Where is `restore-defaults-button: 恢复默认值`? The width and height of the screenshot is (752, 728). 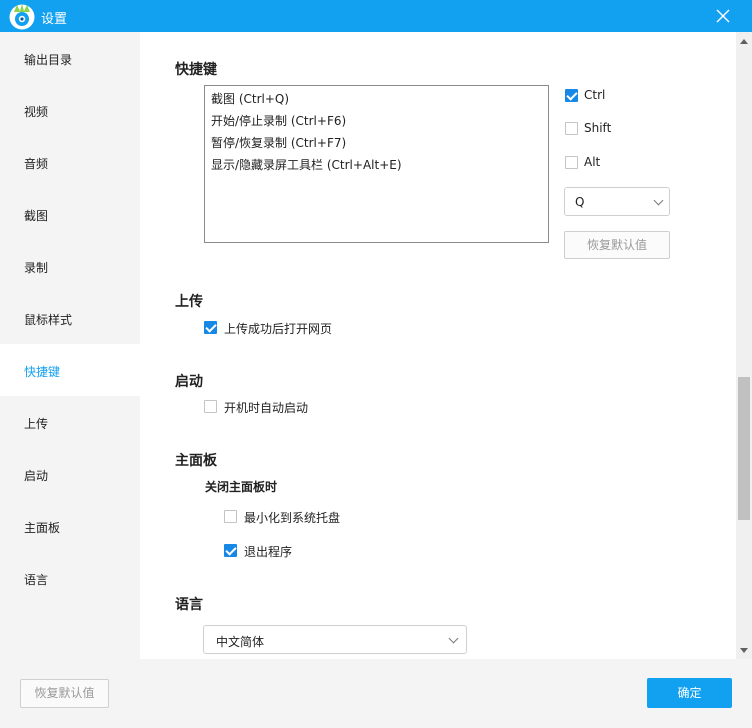 restore-defaults-button: 恢复默认值 is located at coordinates (64, 693).